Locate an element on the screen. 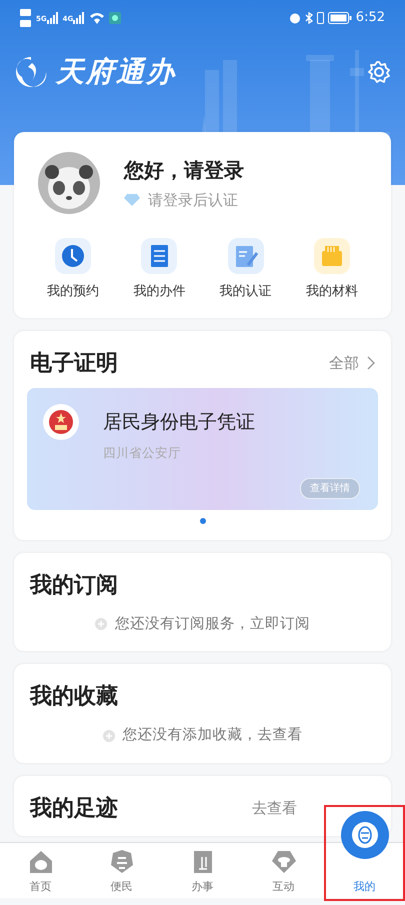  shortcut-link: 我的材料 is located at coordinates (332, 292).